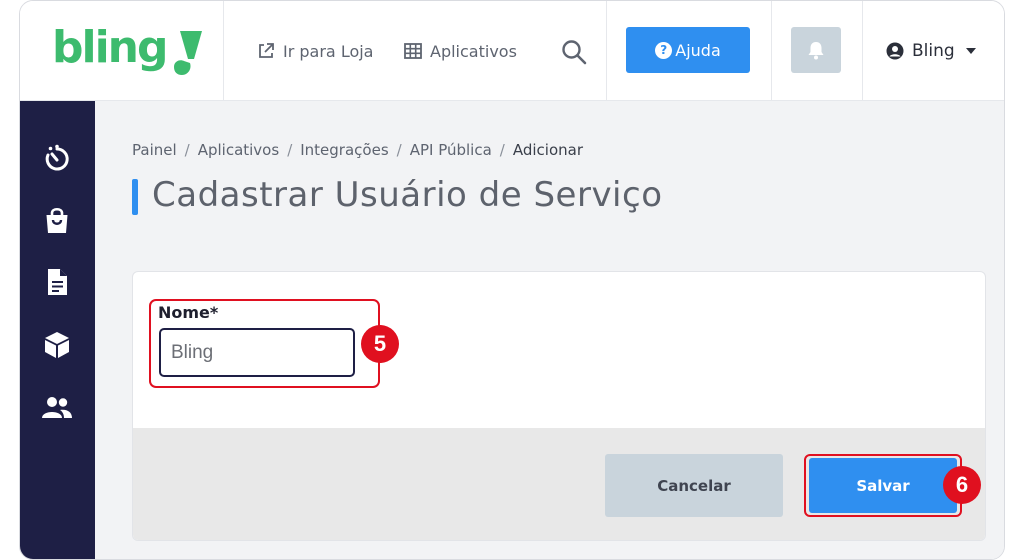 Image resolution: width=1024 pixels, height=560 pixels. I want to click on sidebar-item-sales, so click(57, 220).